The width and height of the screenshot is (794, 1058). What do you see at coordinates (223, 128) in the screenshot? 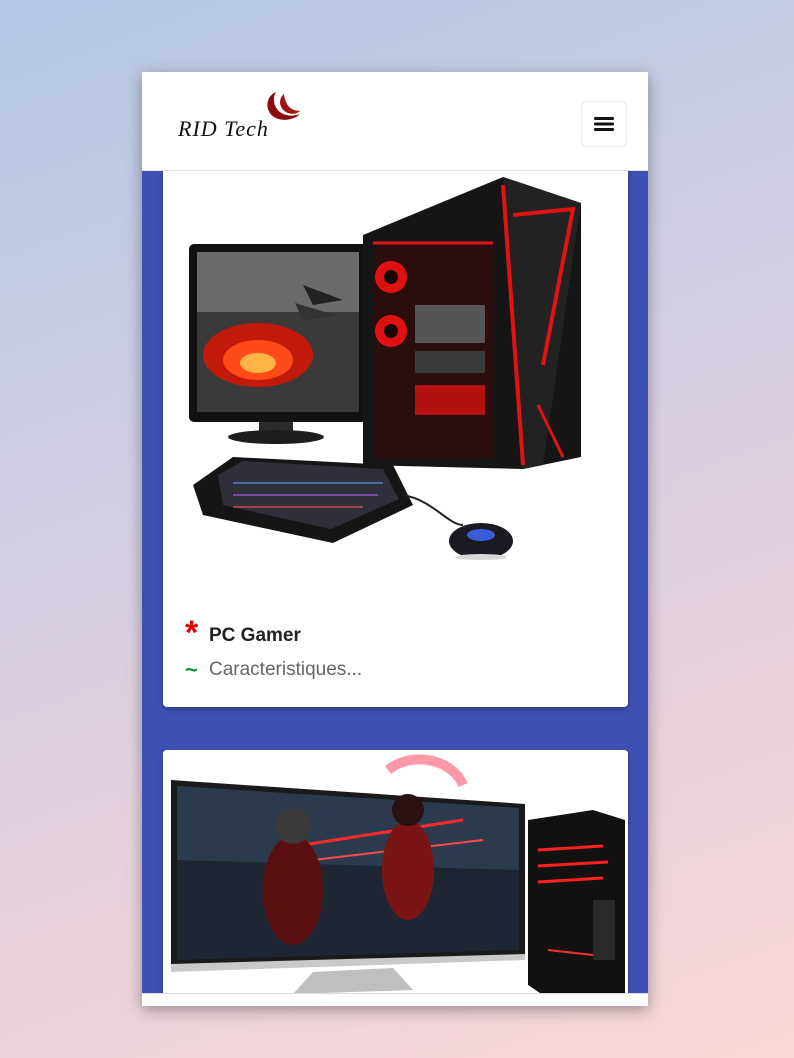
I see `brand-name: RID Tech` at bounding box center [223, 128].